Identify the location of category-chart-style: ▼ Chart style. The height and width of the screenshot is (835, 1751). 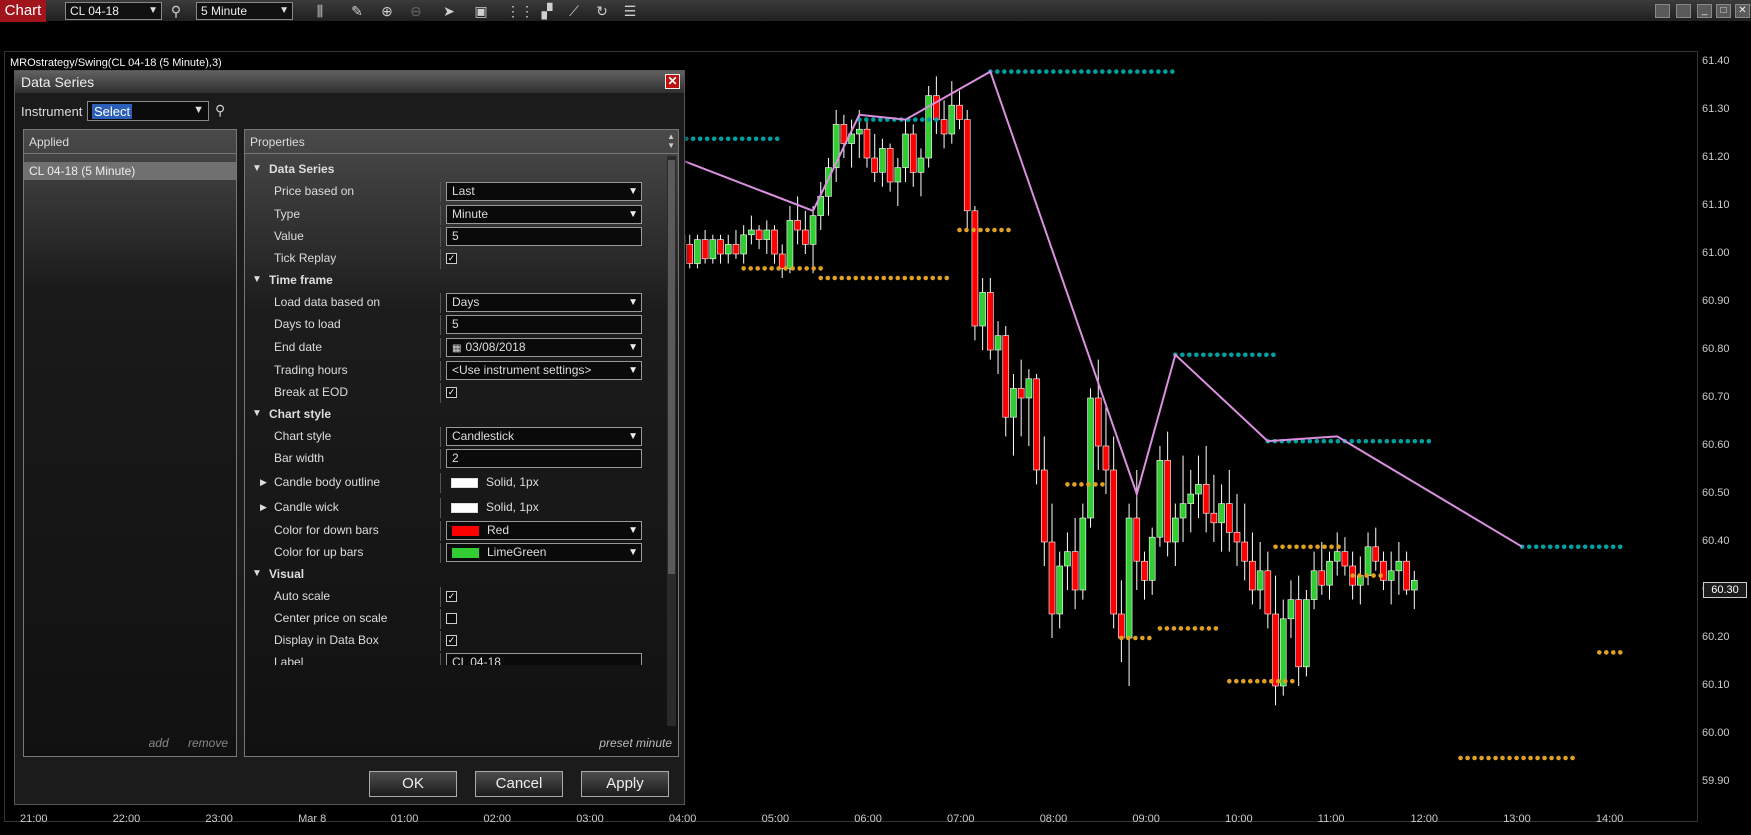
(455, 414).